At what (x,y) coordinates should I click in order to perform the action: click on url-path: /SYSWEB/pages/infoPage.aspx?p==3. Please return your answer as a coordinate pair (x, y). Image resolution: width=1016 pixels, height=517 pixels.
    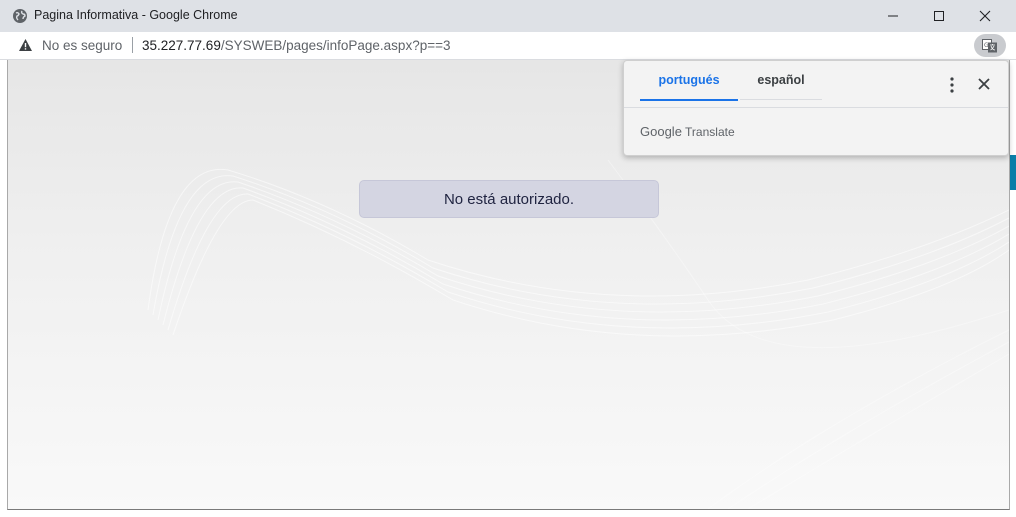
    Looking at the image, I should click on (335, 45).